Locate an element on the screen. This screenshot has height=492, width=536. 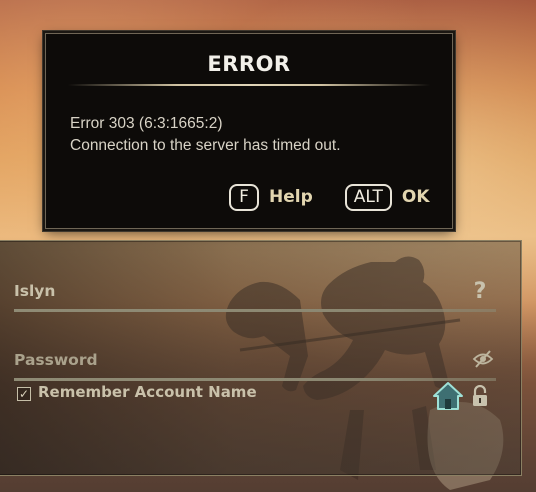
keybind-f: F is located at coordinates (244, 197).